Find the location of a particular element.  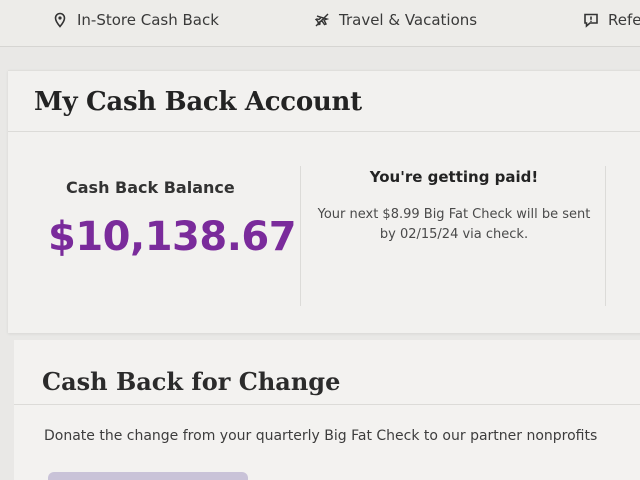

nav-item-refer: Refe is located at coordinates (611, 20).